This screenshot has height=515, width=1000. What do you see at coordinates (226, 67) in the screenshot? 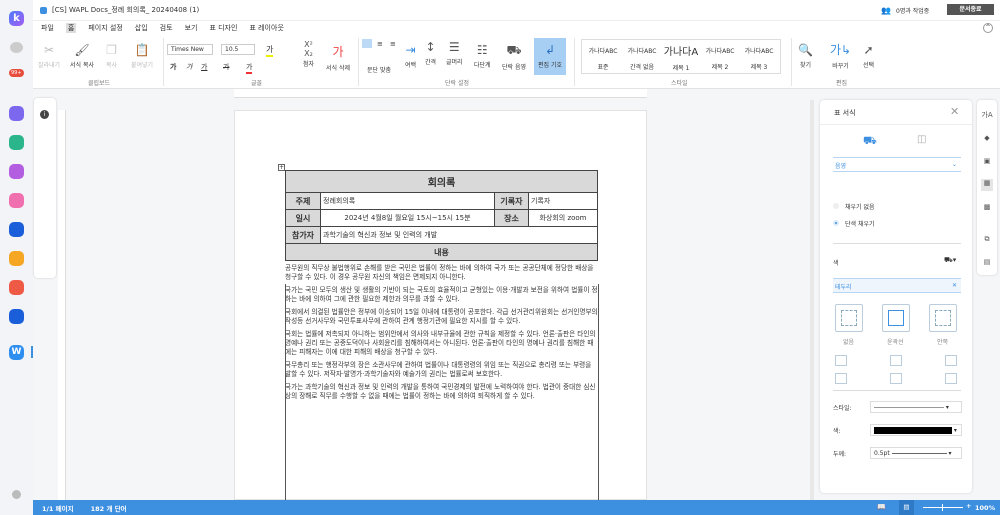
I see `strikethrough-button: 가` at bounding box center [226, 67].